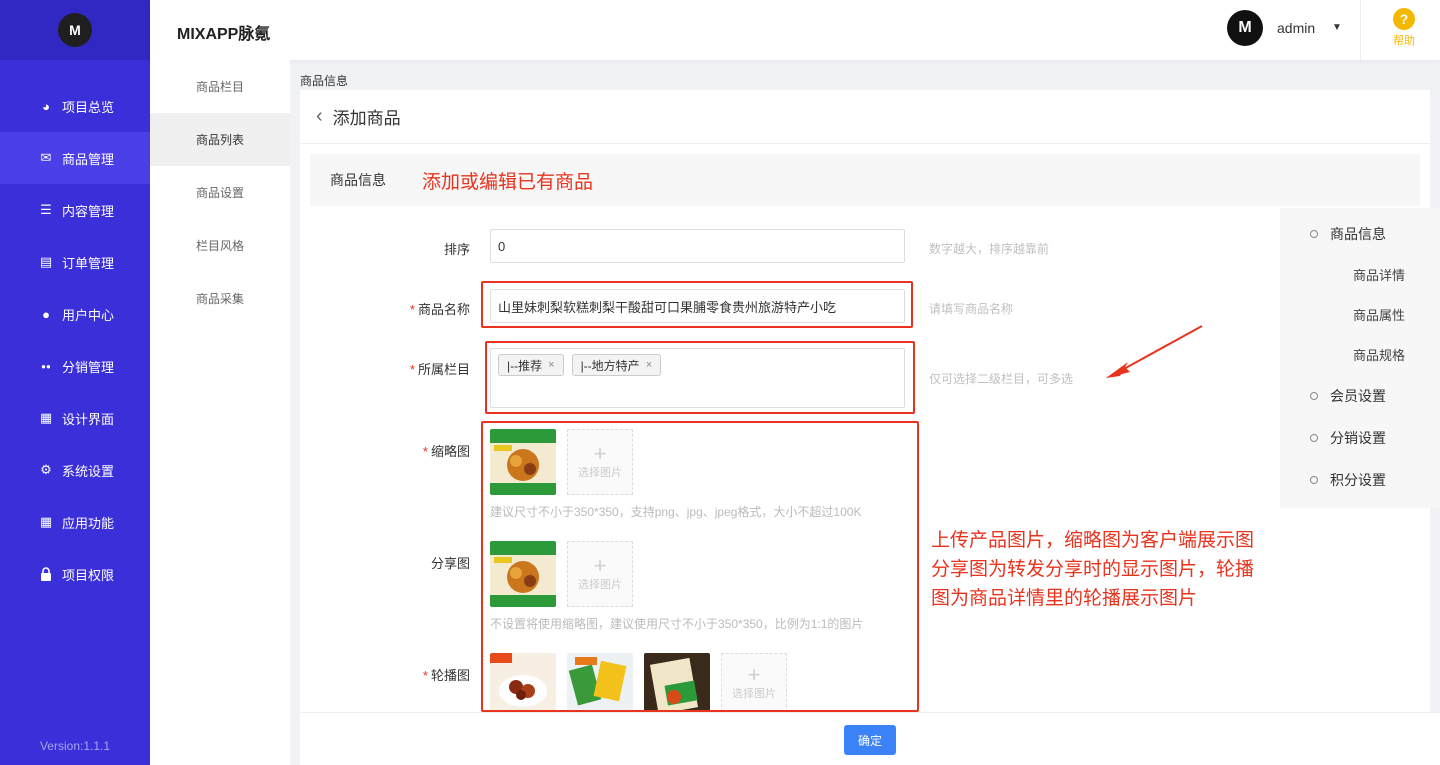  I want to click on nav-item-content: ☰ 内容管理, so click(75, 210).